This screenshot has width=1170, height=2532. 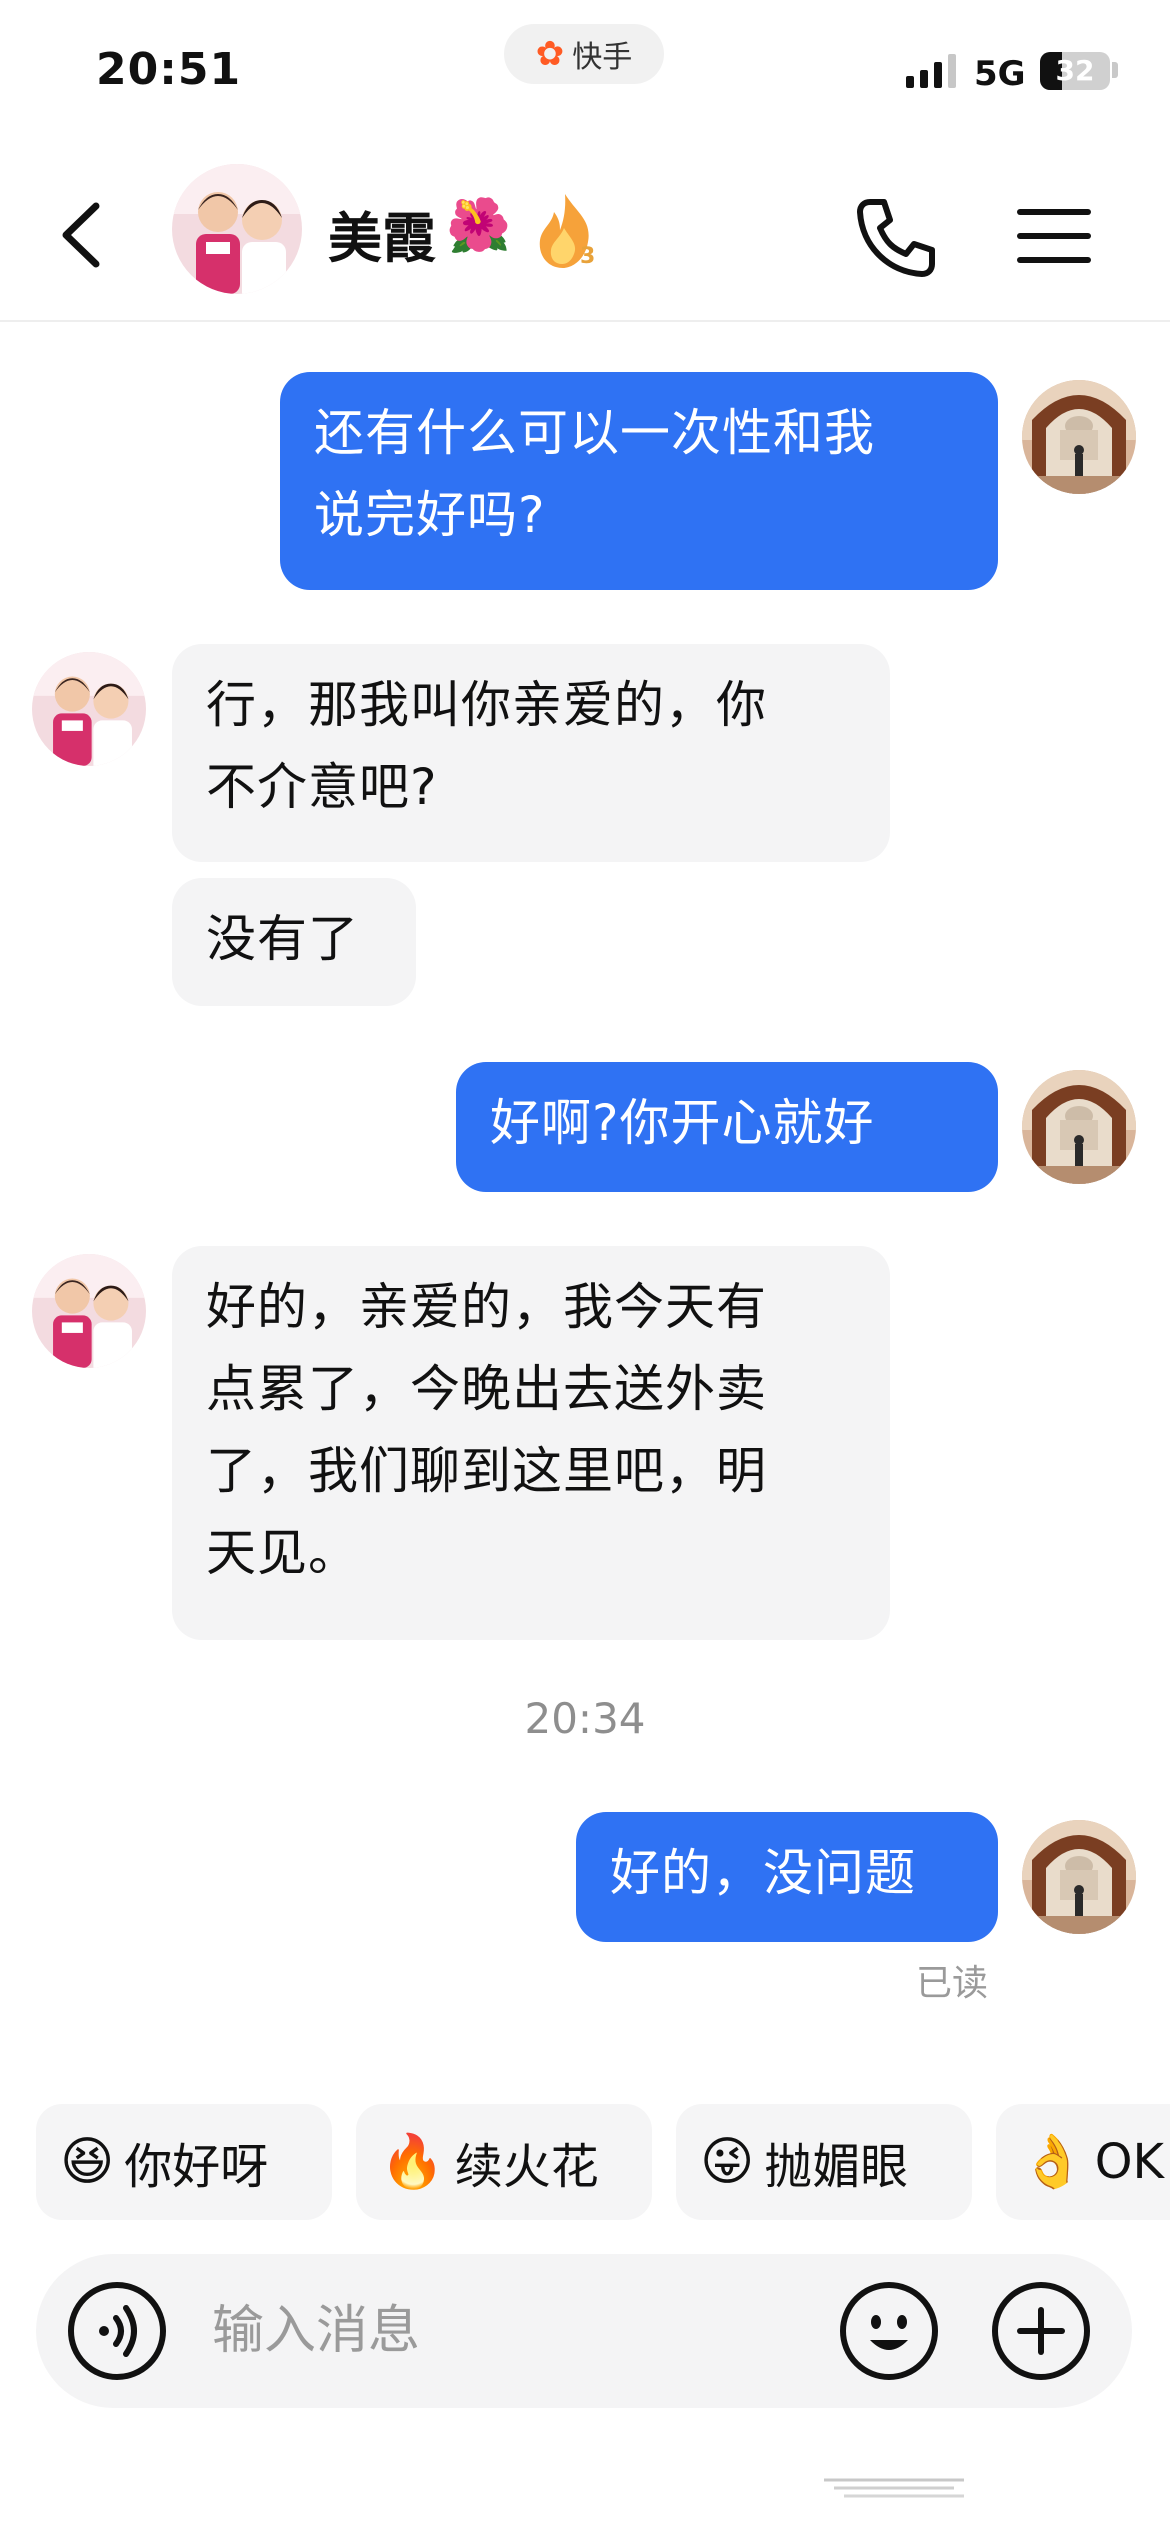 I want to click on voice-wave-icon, so click(x=117, y=2331).